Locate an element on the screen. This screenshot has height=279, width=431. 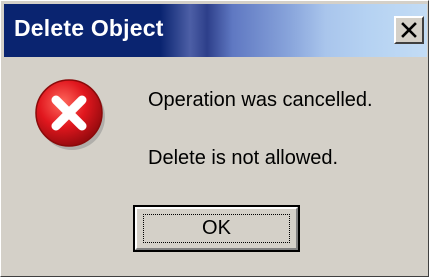
ok-button: OK is located at coordinates (216, 228).